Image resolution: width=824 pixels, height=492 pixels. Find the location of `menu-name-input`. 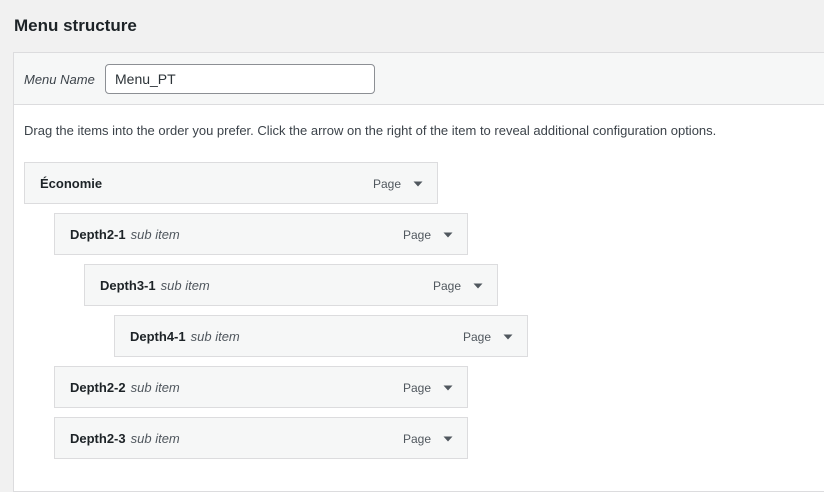

menu-name-input is located at coordinates (240, 79).